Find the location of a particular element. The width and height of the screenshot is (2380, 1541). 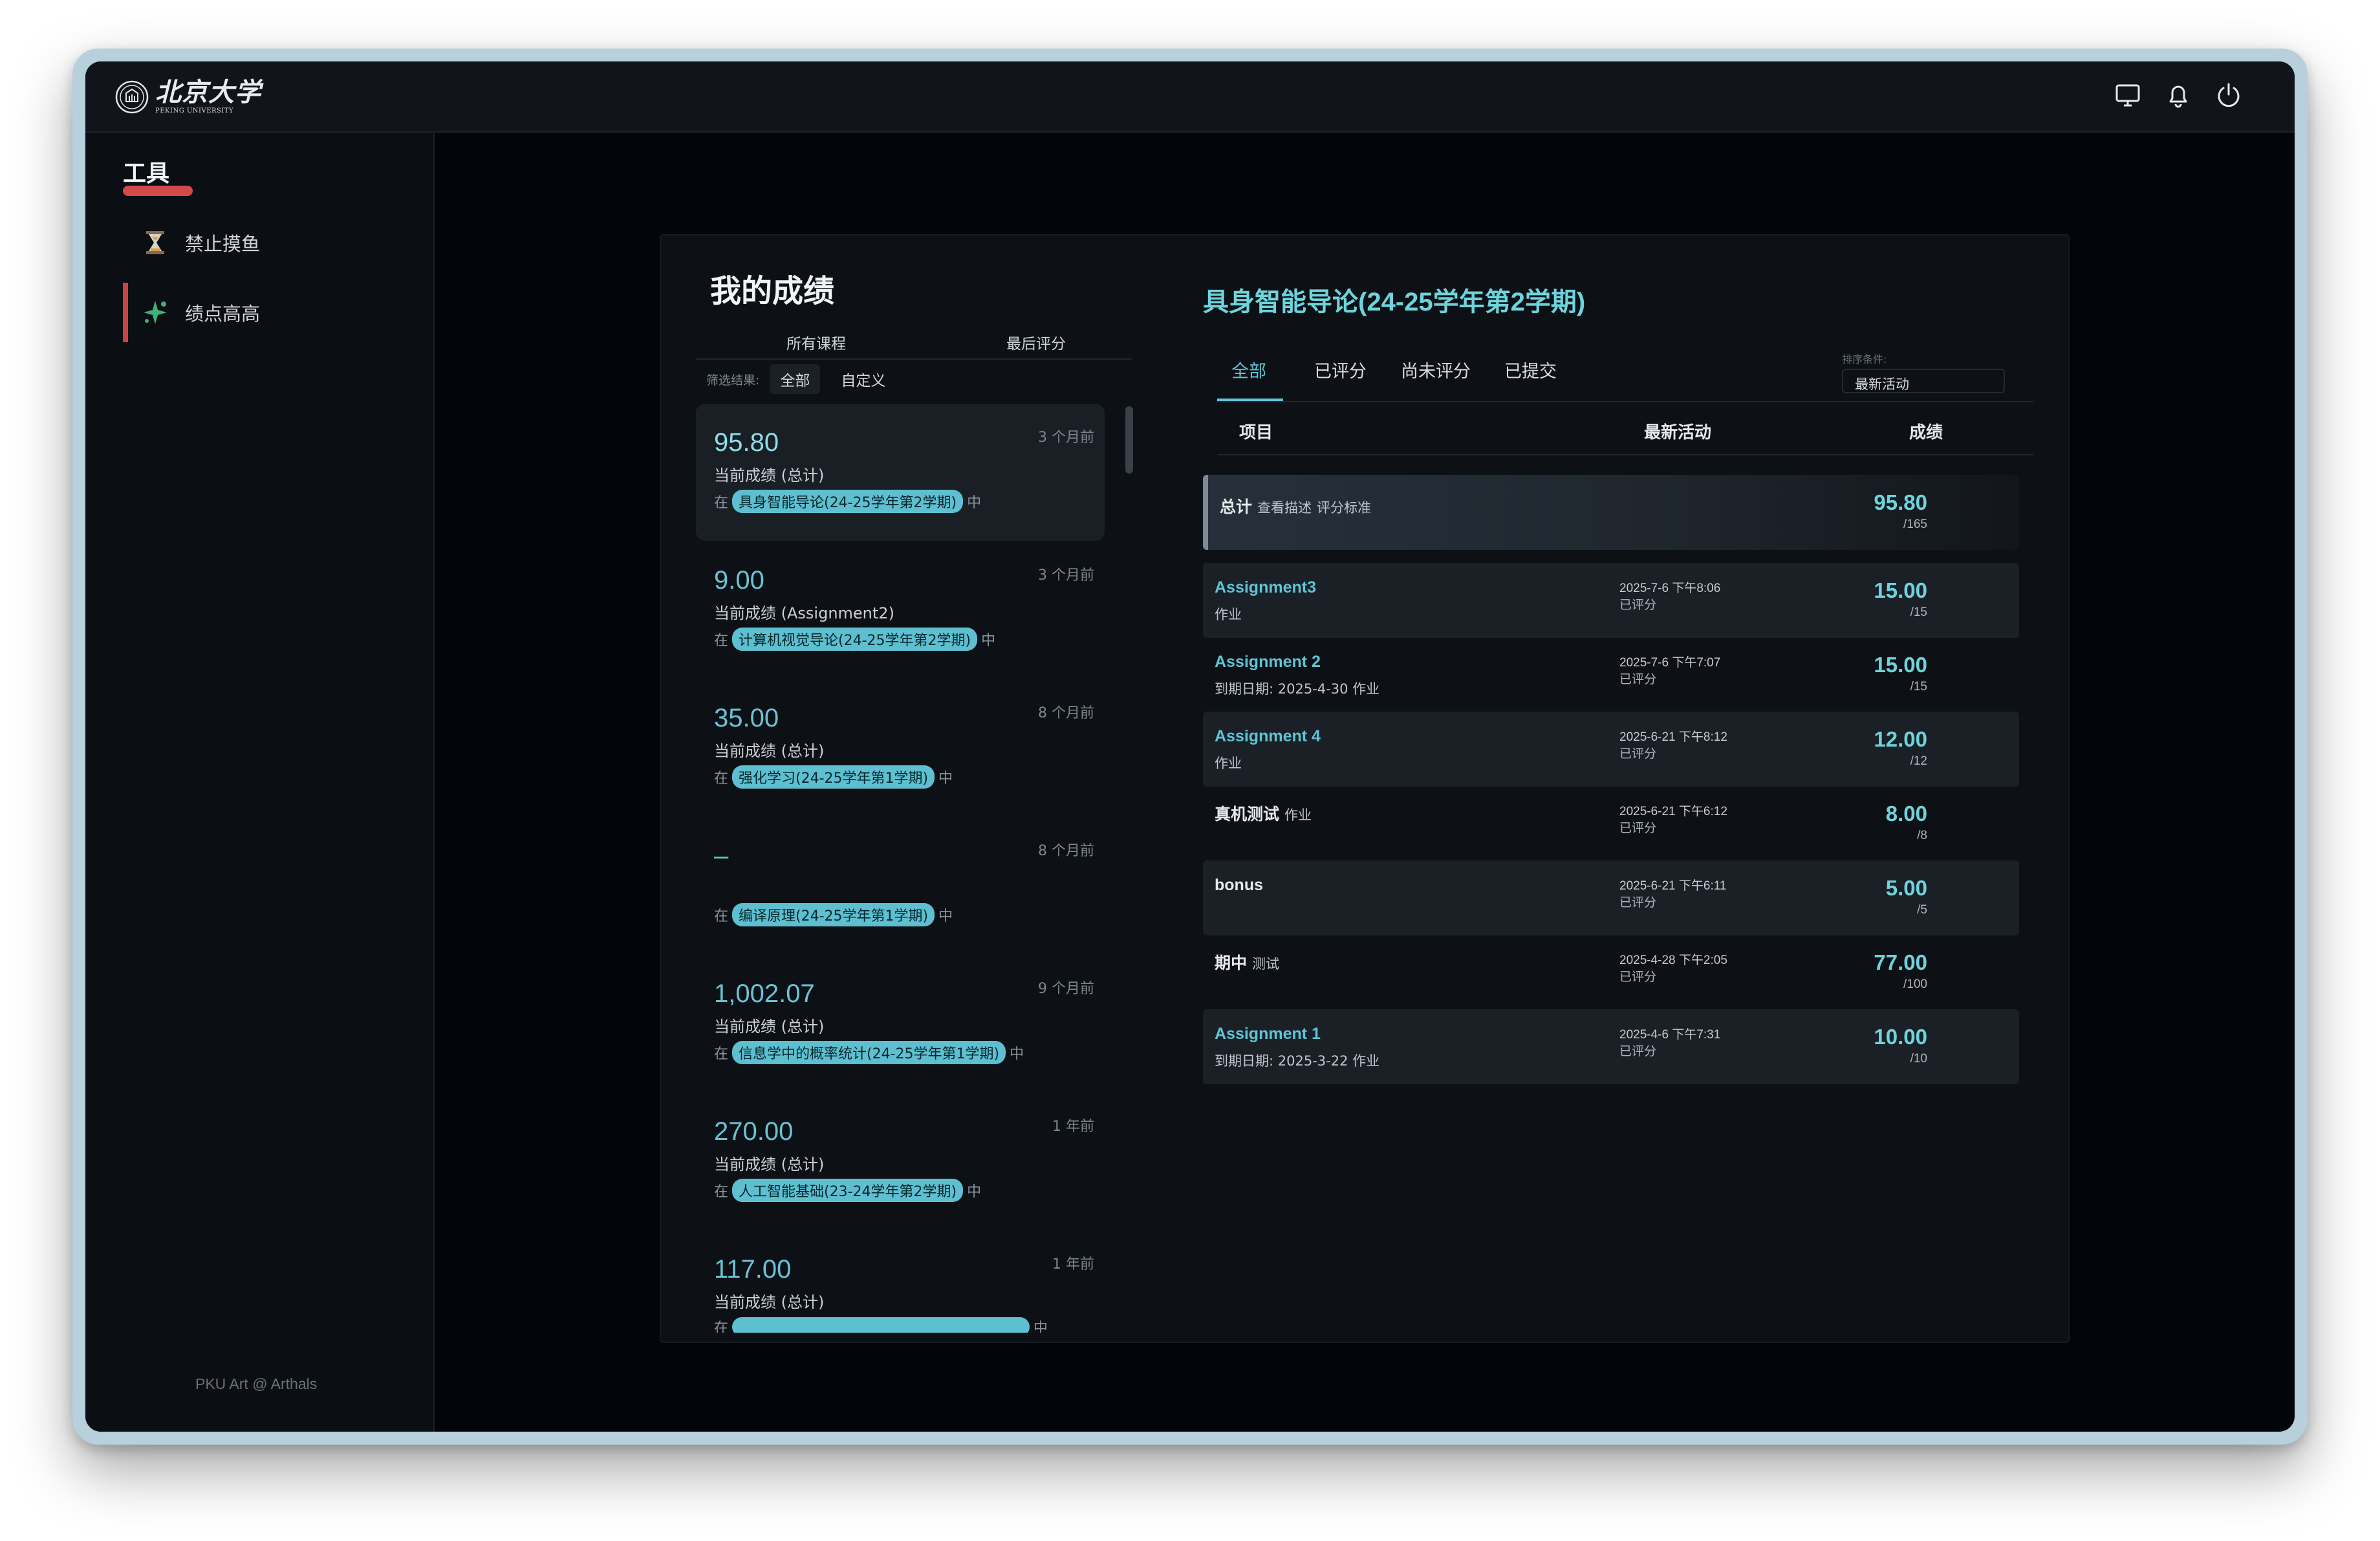

tab-ungraded: 尚未评分 is located at coordinates (1436, 375).